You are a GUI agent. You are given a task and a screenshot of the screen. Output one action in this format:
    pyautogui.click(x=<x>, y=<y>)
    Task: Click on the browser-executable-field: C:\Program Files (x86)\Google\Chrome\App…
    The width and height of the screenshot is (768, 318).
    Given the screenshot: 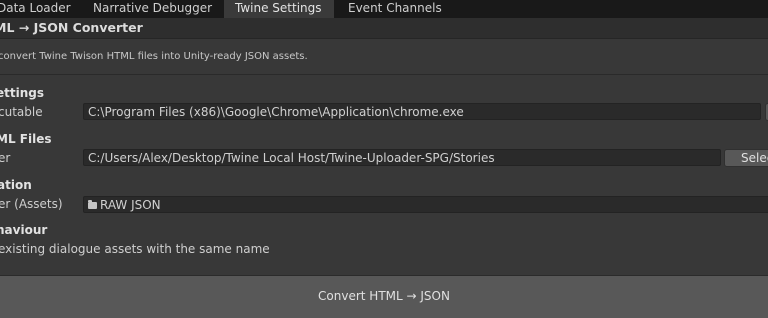 What is the action you would take?
    pyautogui.click(x=422, y=111)
    